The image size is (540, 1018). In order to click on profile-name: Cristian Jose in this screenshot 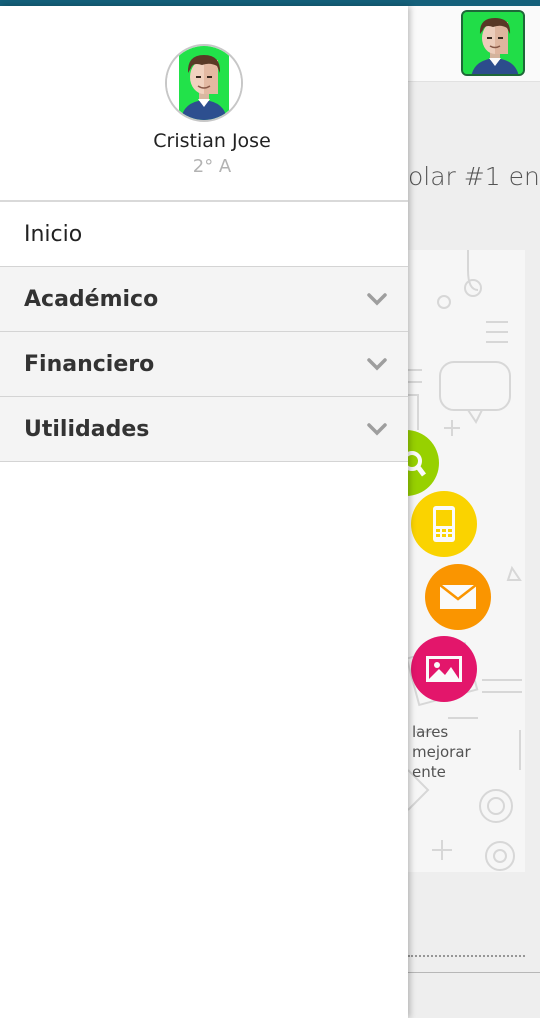, I will do `click(212, 141)`.